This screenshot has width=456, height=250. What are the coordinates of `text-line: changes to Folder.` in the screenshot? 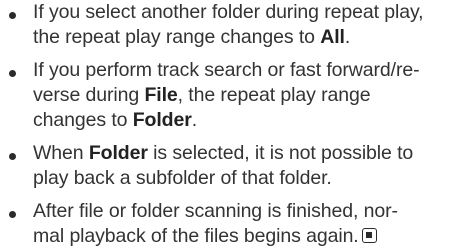 It's located at (115, 120).